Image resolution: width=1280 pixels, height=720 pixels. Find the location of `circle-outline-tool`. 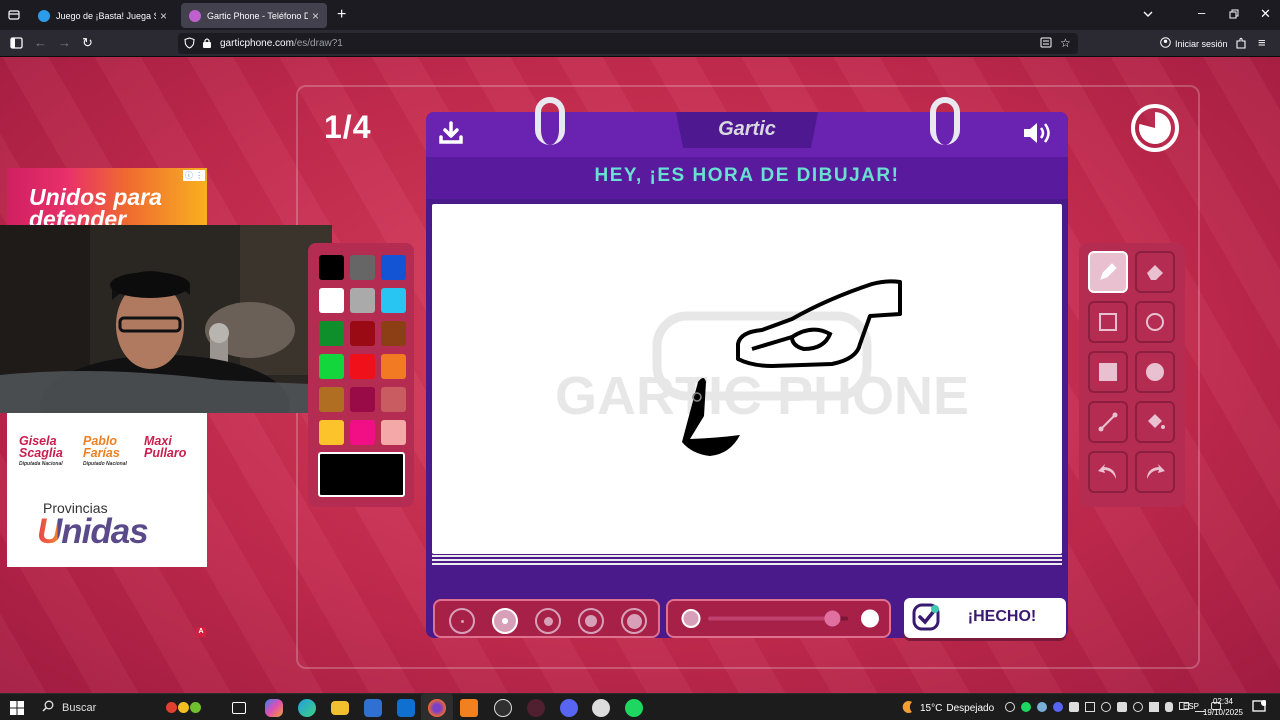

circle-outline-tool is located at coordinates (1155, 322).